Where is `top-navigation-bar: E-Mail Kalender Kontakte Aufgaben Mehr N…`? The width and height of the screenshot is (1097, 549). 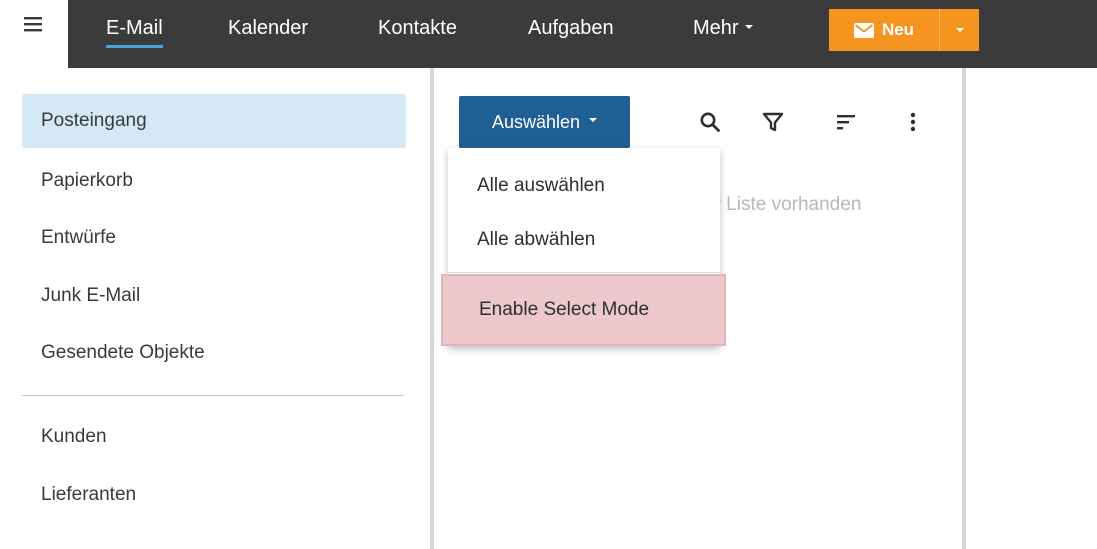
top-navigation-bar: E-Mail Kalender Kontakte Aufgaben Mehr N… is located at coordinates (548, 34).